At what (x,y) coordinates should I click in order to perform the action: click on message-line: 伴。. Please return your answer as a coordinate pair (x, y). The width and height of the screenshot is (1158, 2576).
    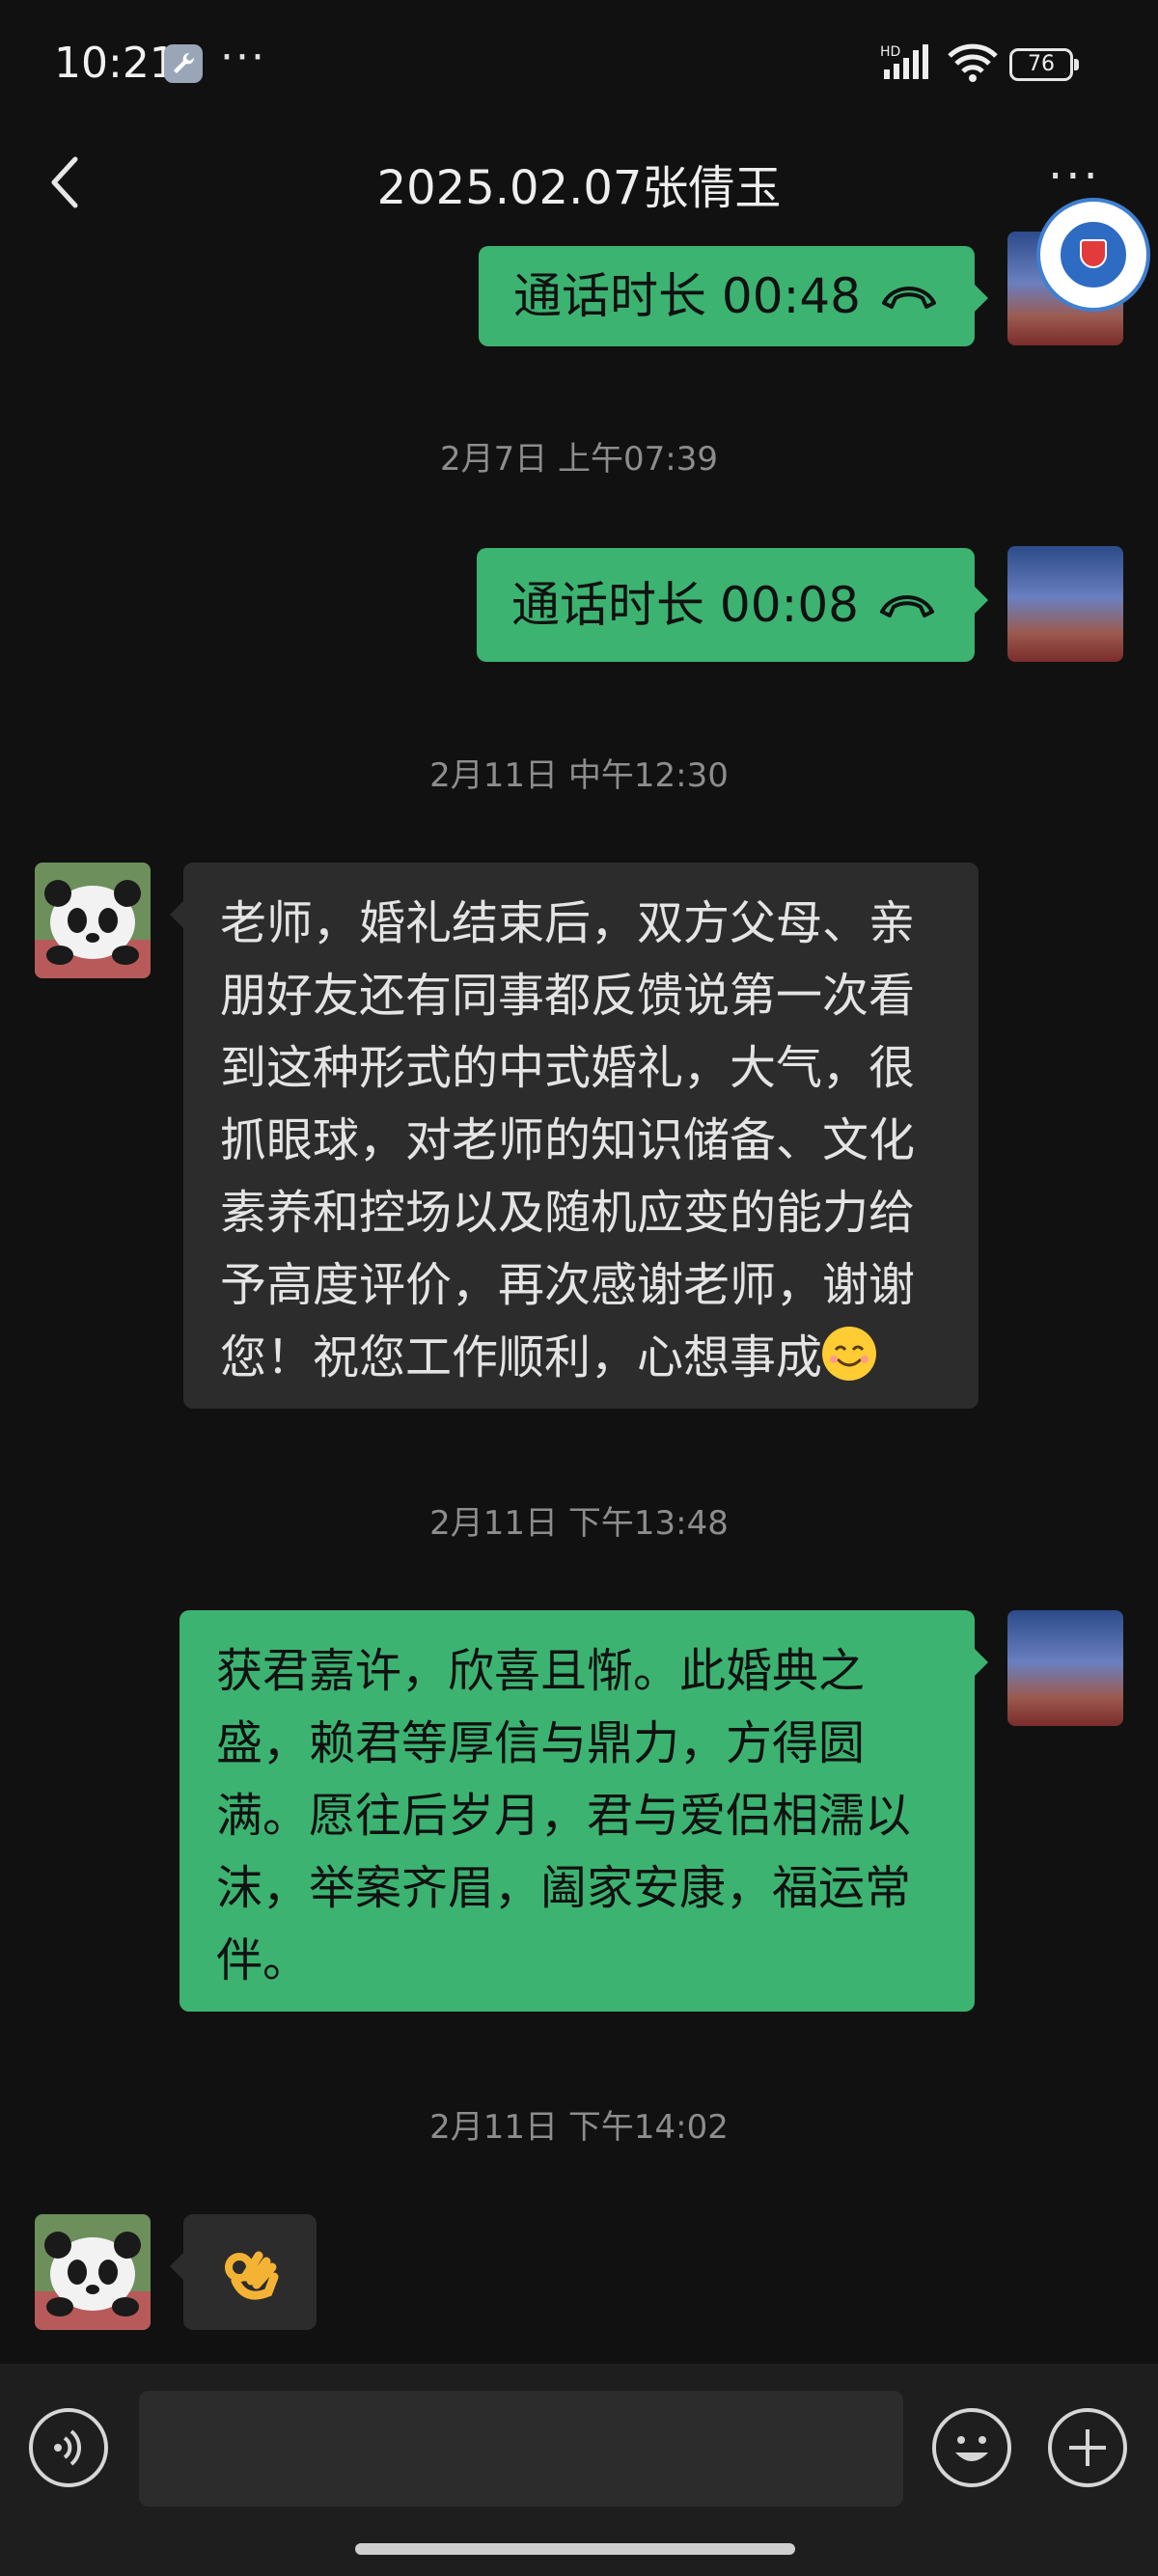
    Looking at the image, I should click on (263, 1960).